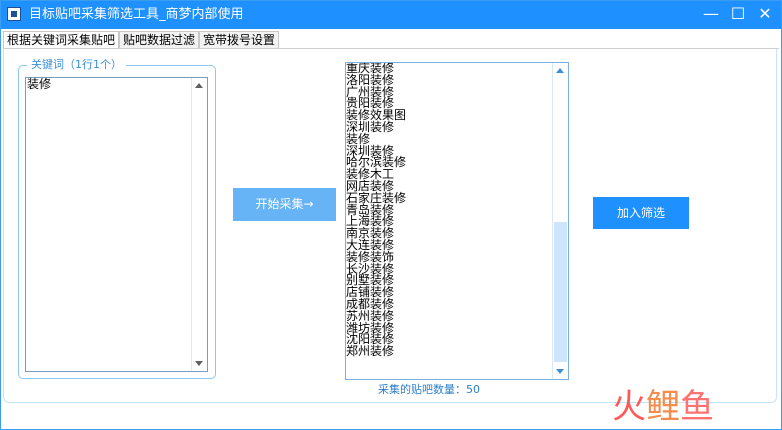  Describe the element at coordinates (560, 292) in the screenshot. I see `scroll-thumb` at that location.